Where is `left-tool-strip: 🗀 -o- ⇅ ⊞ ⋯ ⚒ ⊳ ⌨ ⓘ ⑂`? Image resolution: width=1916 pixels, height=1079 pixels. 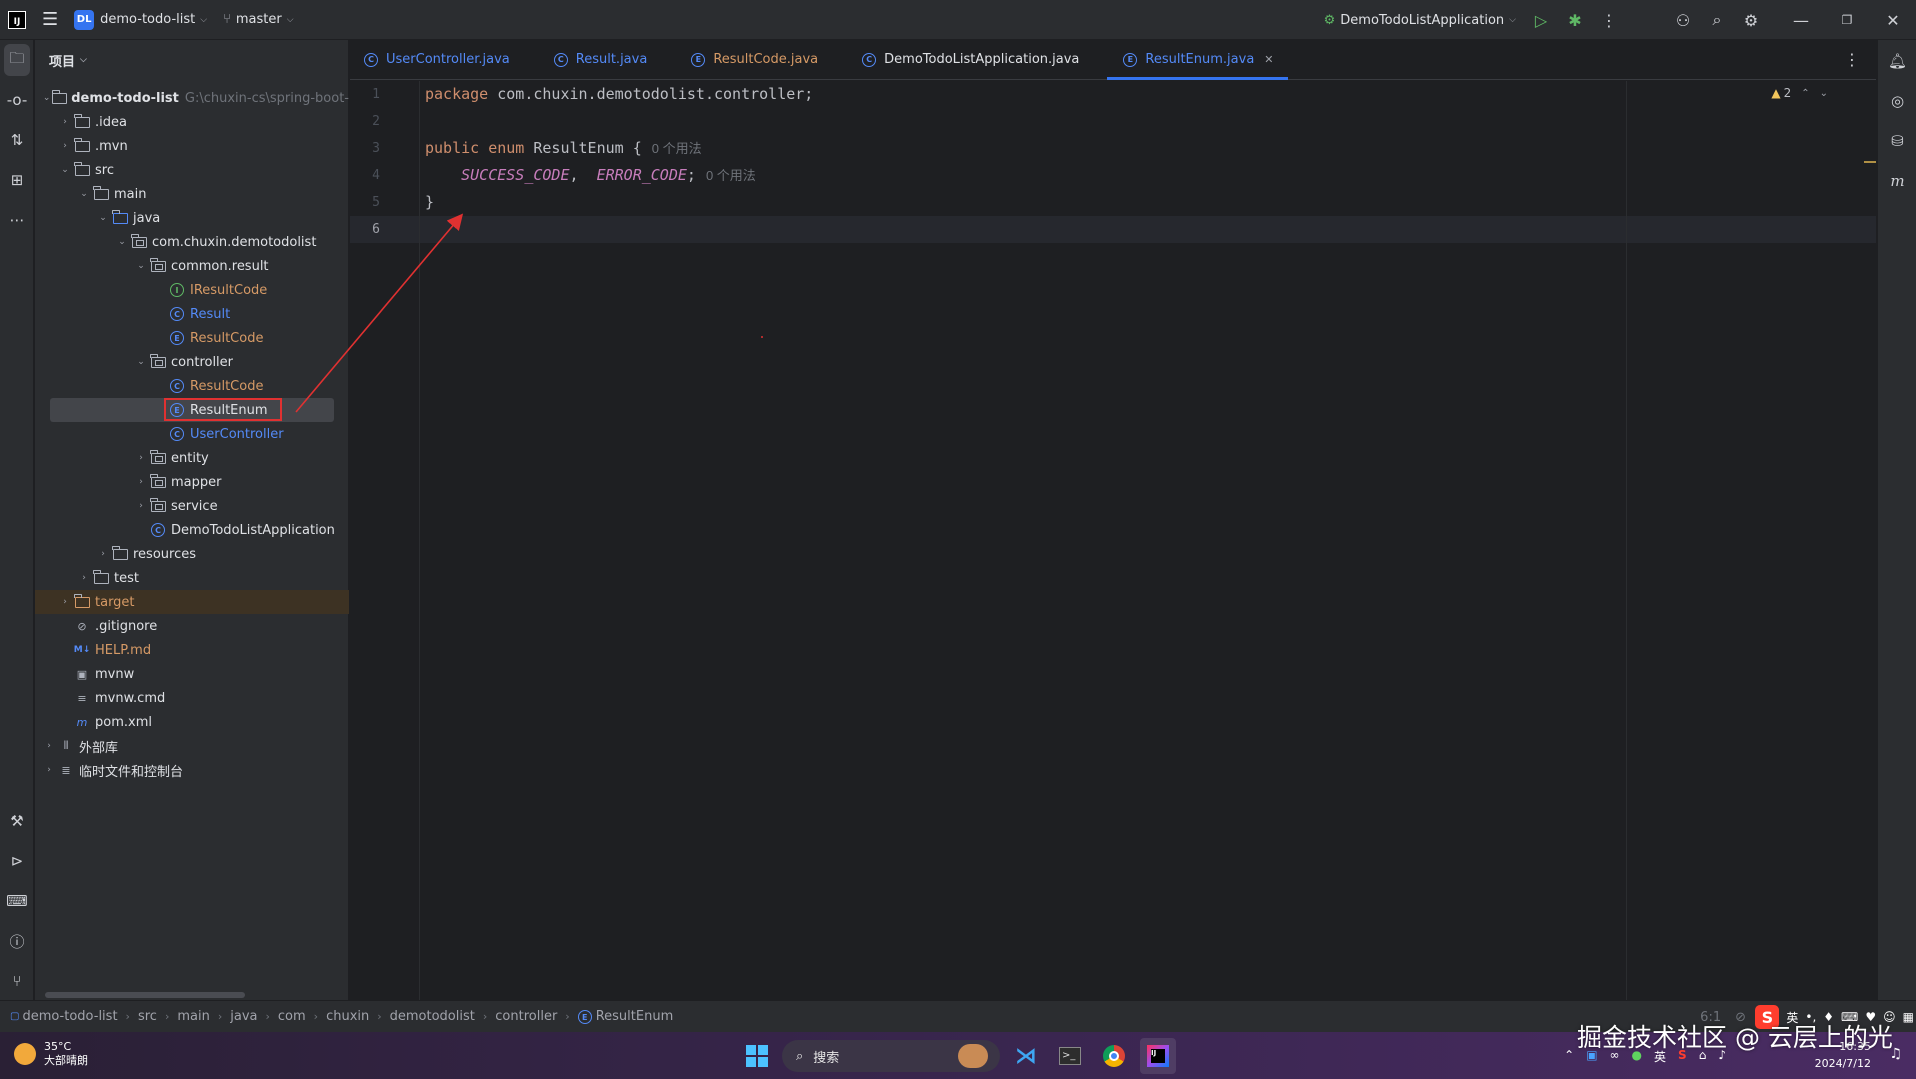
left-tool-strip: 🗀 -o- ⇅ ⊞ ⋯ ⚒ ⊳ ⌨ ⓘ ⑂ is located at coordinates (17, 520).